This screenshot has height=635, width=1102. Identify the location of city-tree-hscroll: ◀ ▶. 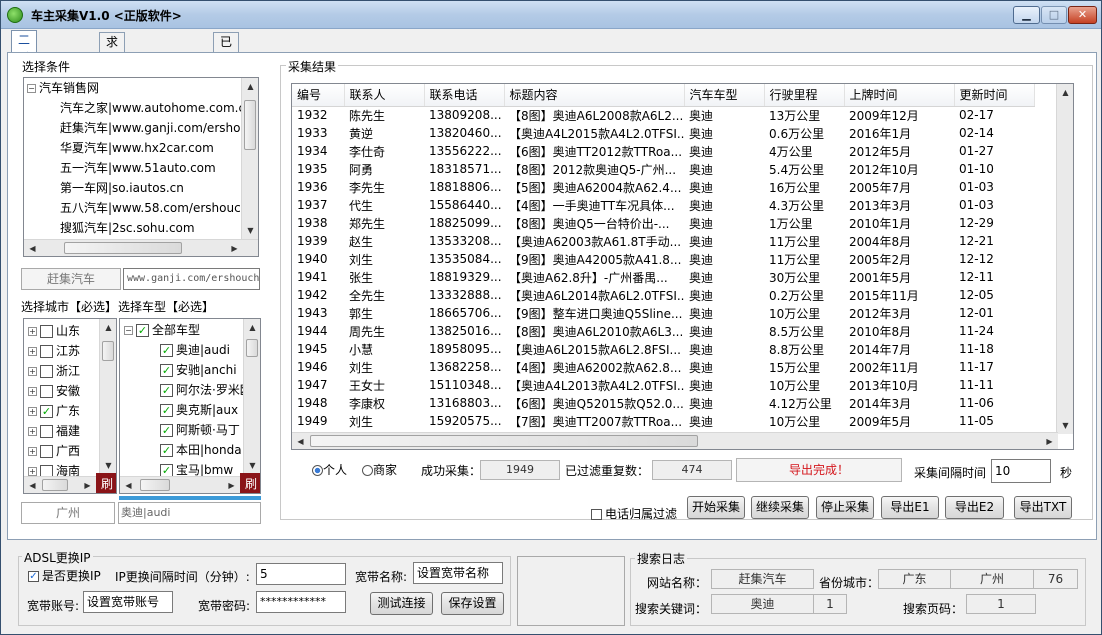
(60, 484).